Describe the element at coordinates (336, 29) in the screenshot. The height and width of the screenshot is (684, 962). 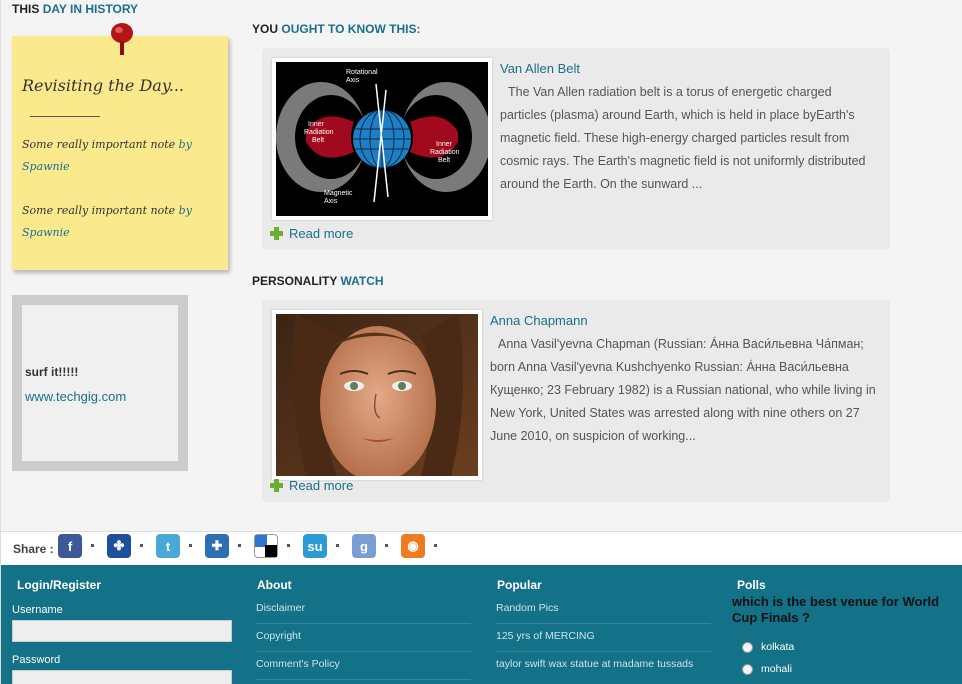
I see `know-heading: YOU OUGHT TO KNOW THIS:` at that location.